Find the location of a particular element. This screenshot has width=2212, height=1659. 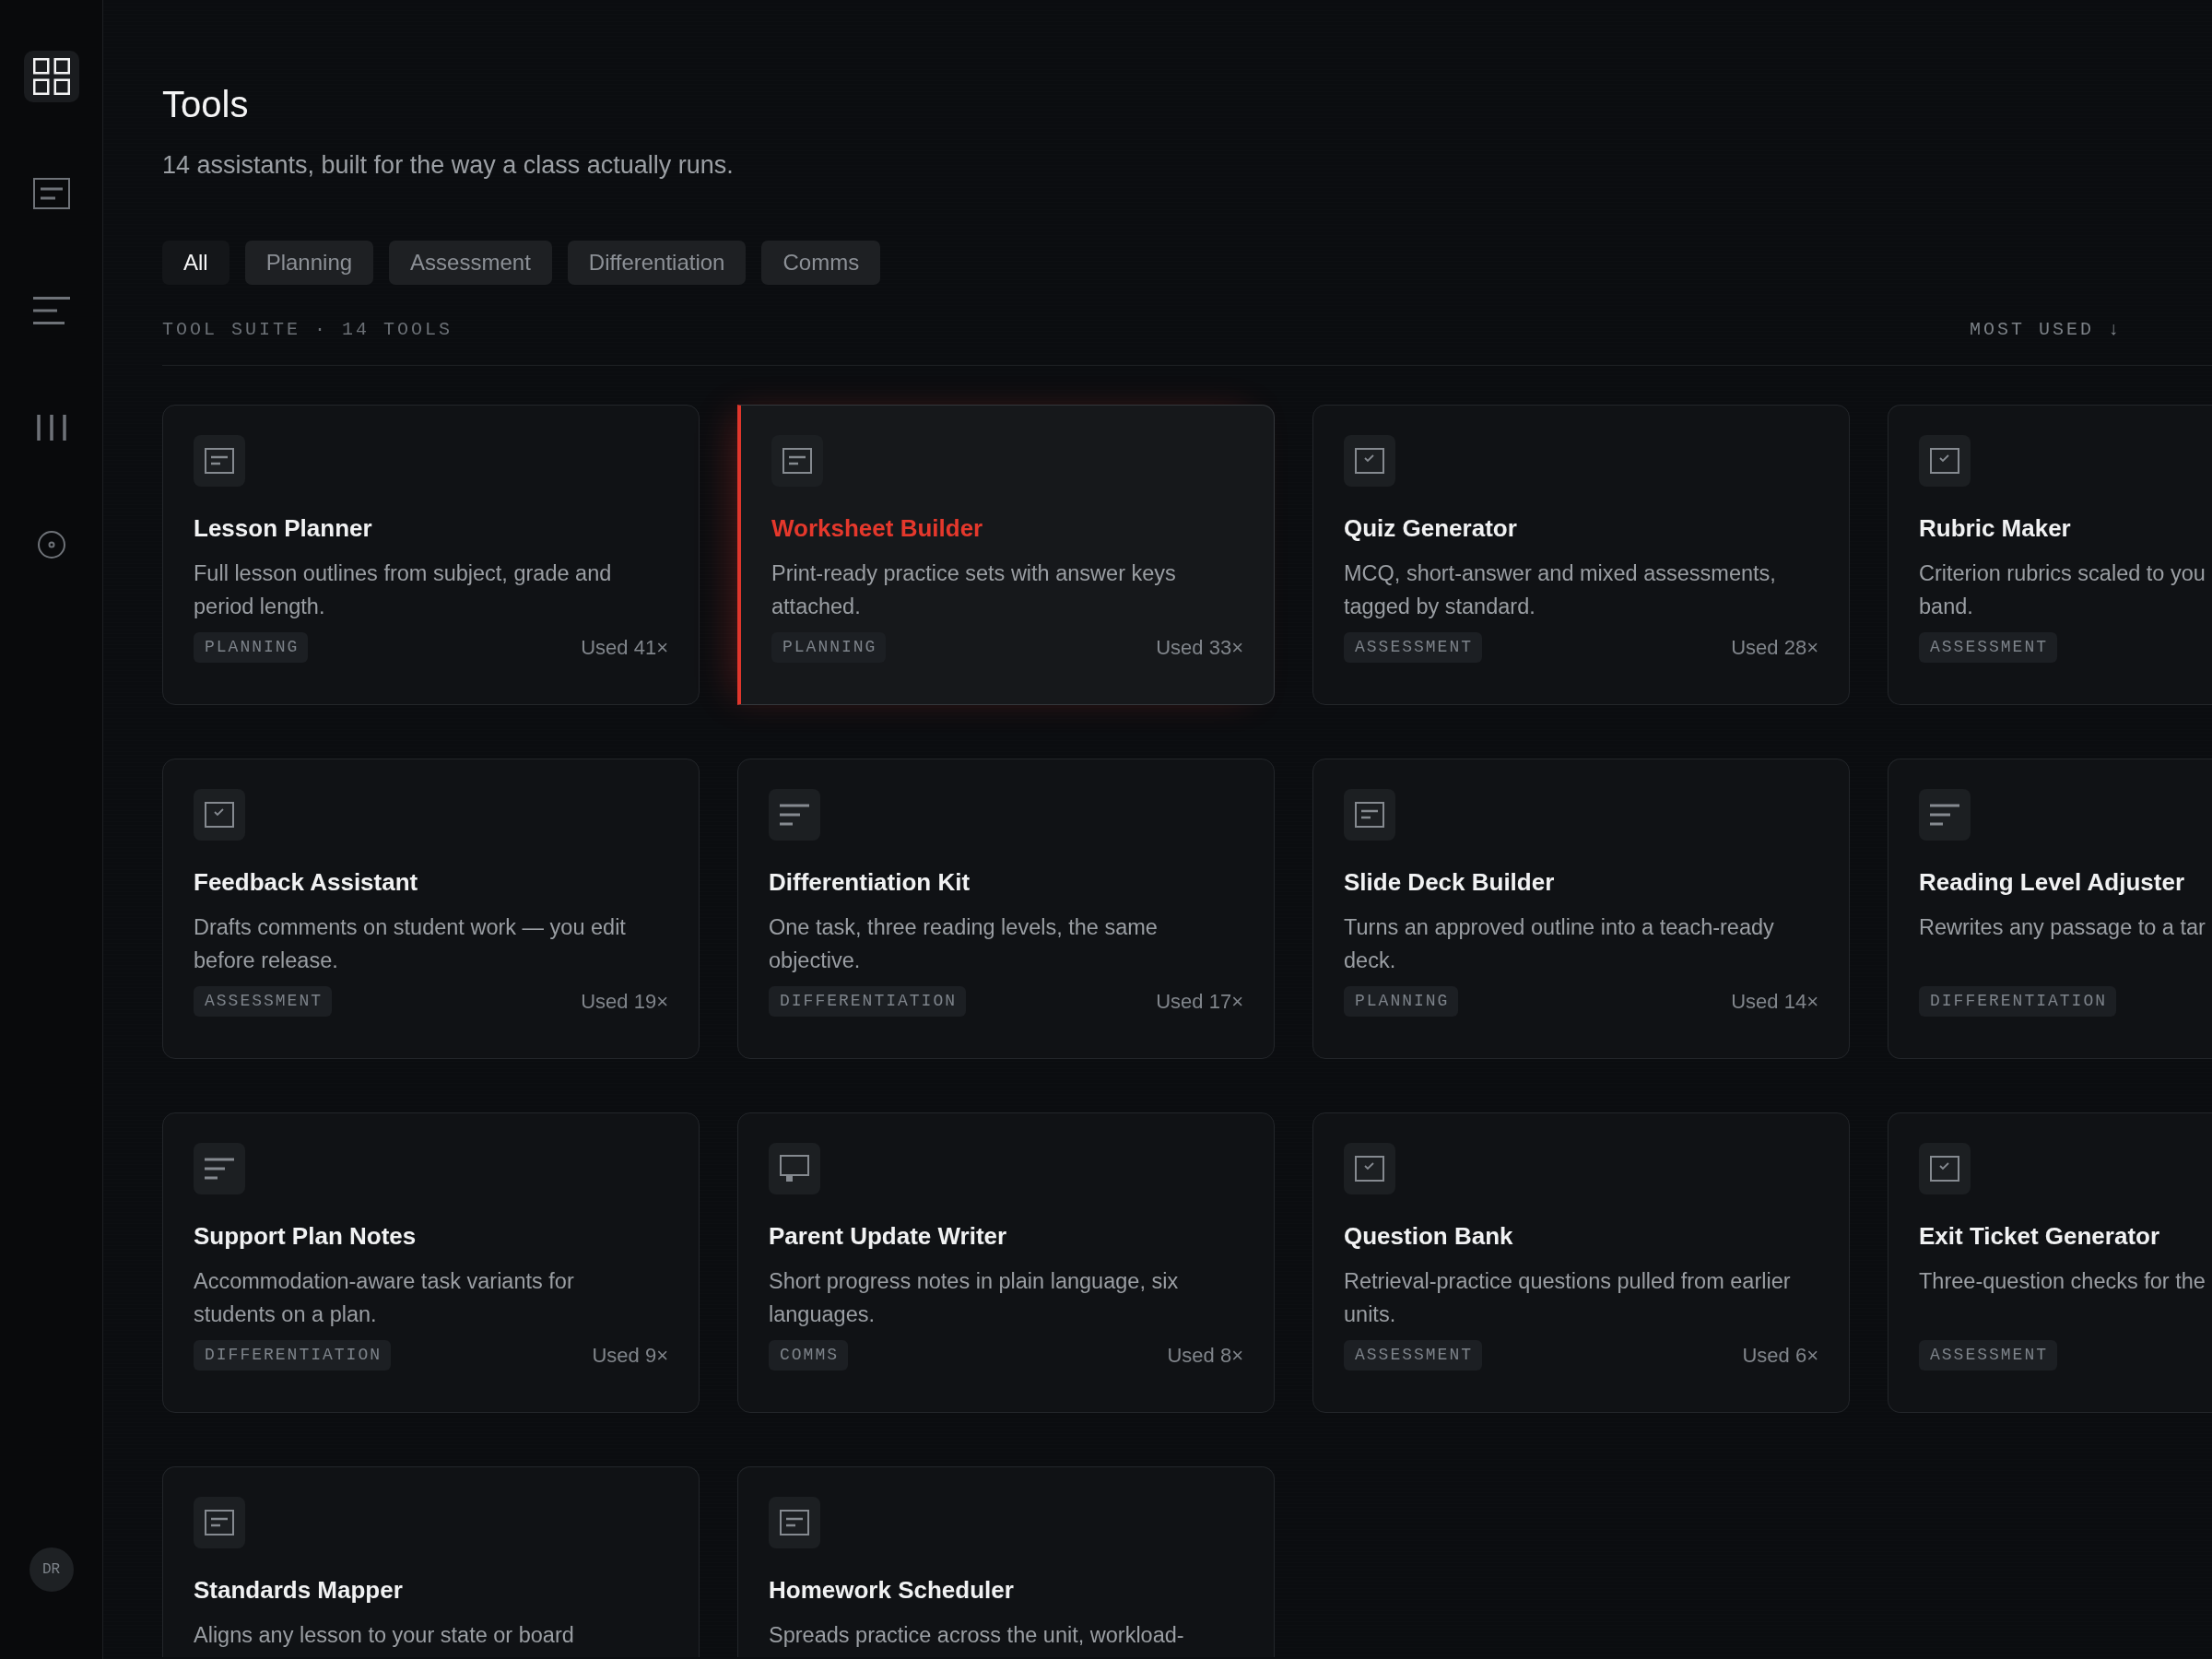

tool-card: Lesson Planner Full lesson outlines from subject, grade and period length. PLANNING Used 41× is located at coordinates (431, 555).